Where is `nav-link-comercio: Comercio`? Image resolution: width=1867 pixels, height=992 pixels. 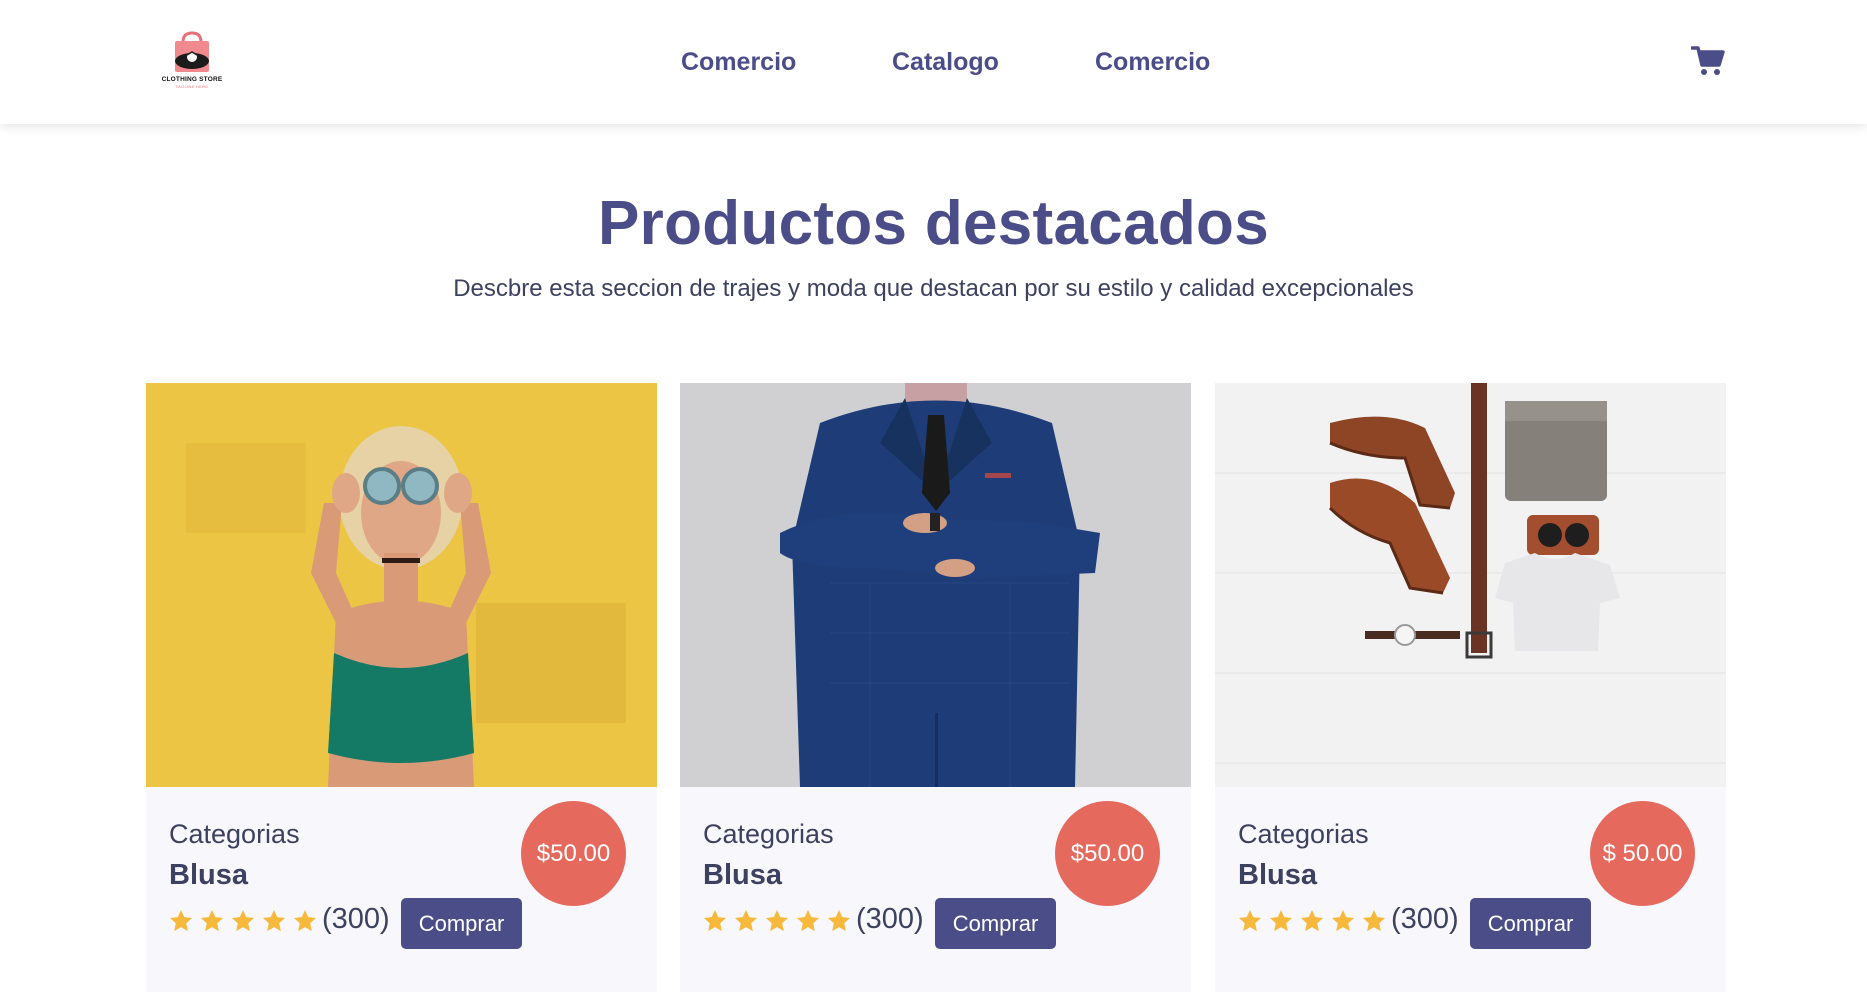
nav-link-comercio: Comercio is located at coordinates (738, 62).